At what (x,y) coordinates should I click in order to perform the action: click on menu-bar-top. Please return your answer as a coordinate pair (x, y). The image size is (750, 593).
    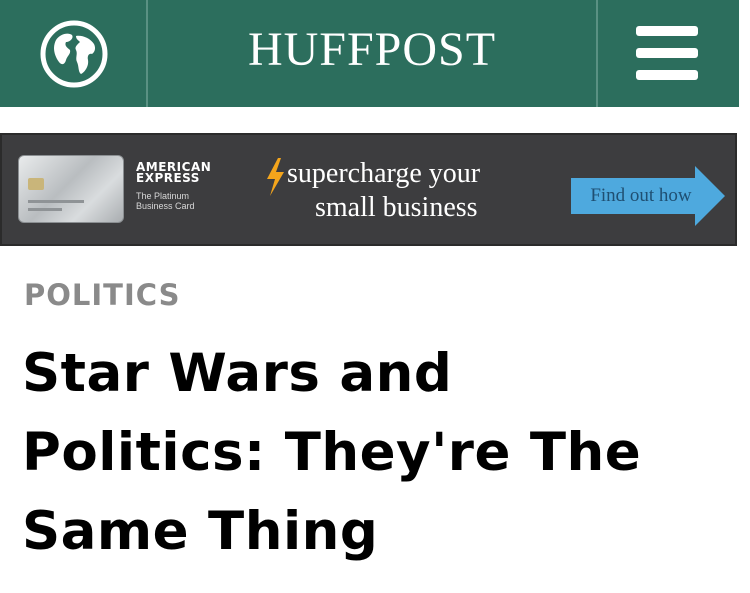
    Looking at the image, I should click on (667, 31).